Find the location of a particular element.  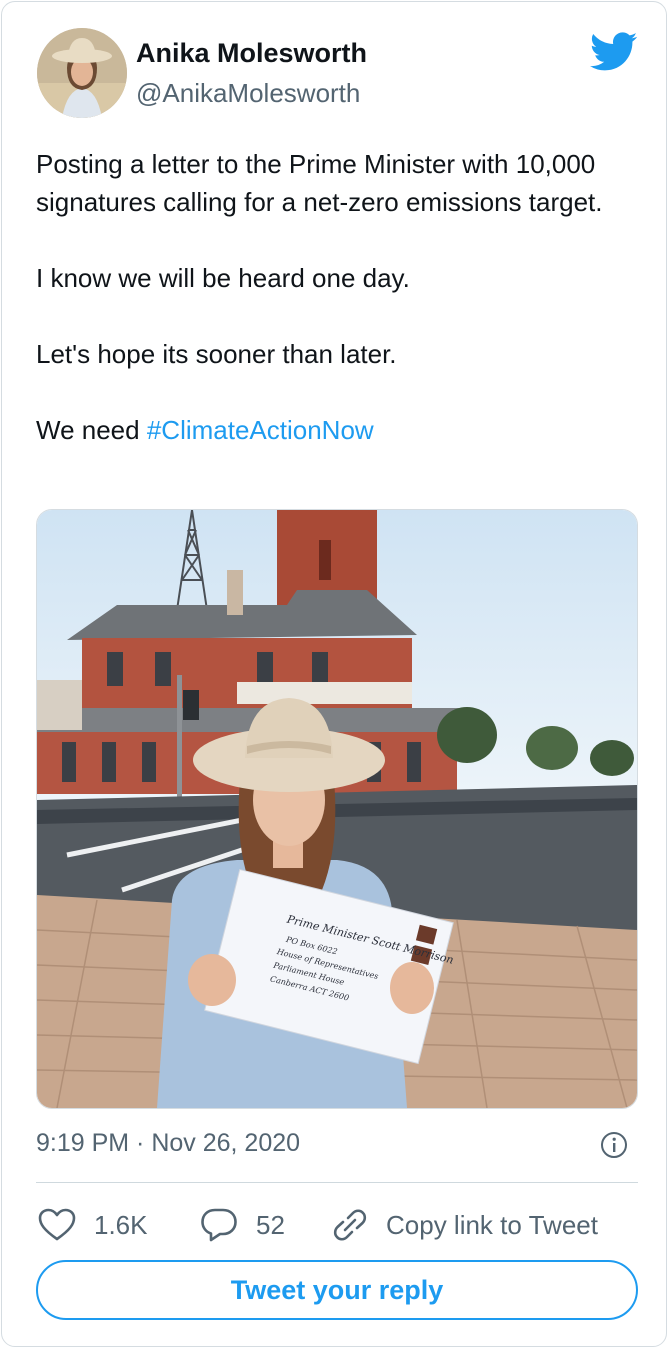

avatar is located at coordinates (82, 73).